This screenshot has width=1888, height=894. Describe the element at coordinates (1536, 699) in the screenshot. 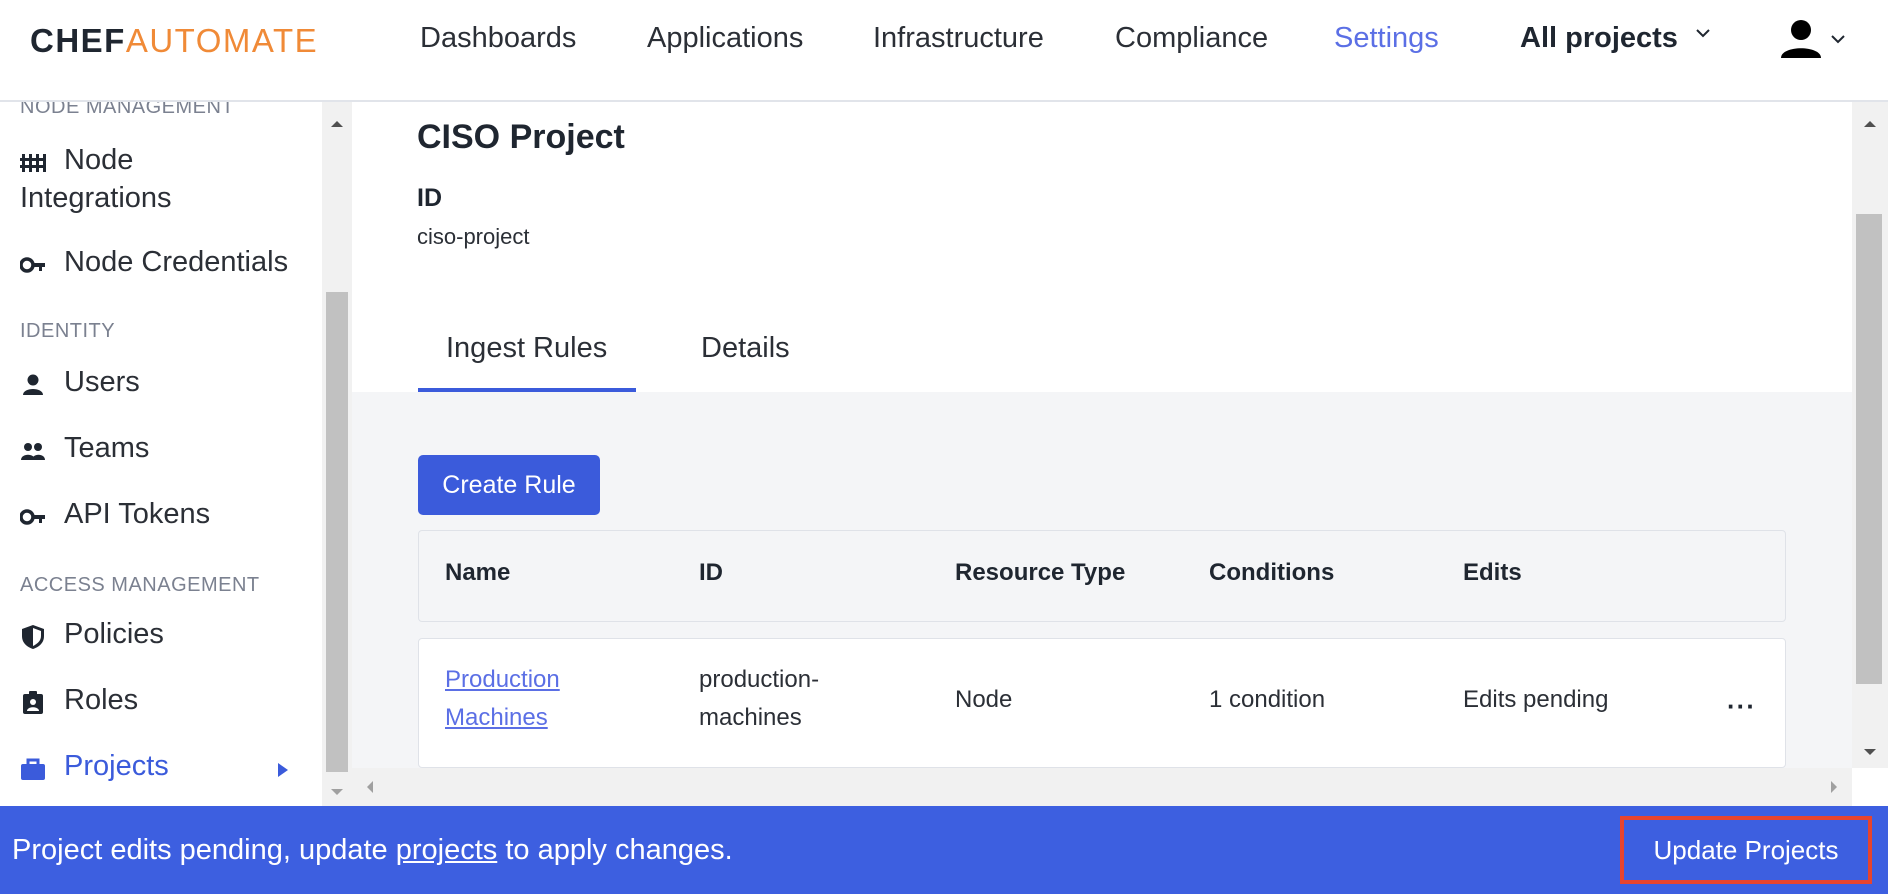

I see `rule-edits-cell: Edits pending` at that location.